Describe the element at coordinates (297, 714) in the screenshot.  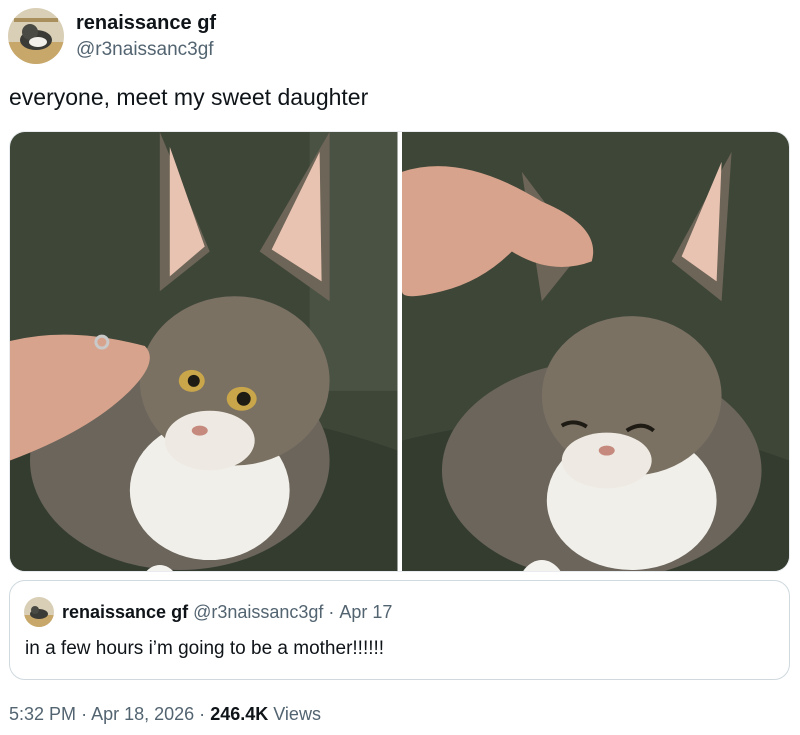
I see `views-label: Views` at that location.